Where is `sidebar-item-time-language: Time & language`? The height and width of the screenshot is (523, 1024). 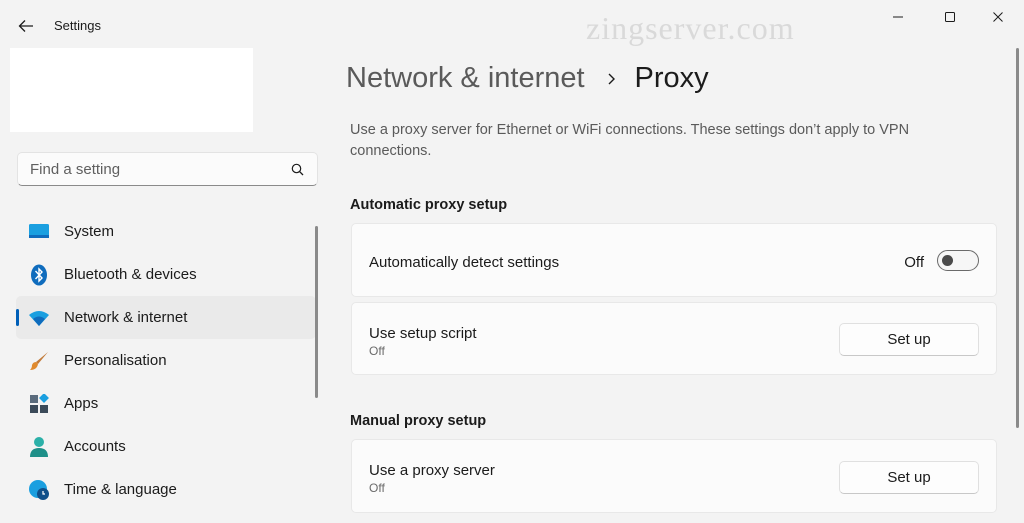 sidebar-item-time-language: Time & language is located at coordinates (166, 489).